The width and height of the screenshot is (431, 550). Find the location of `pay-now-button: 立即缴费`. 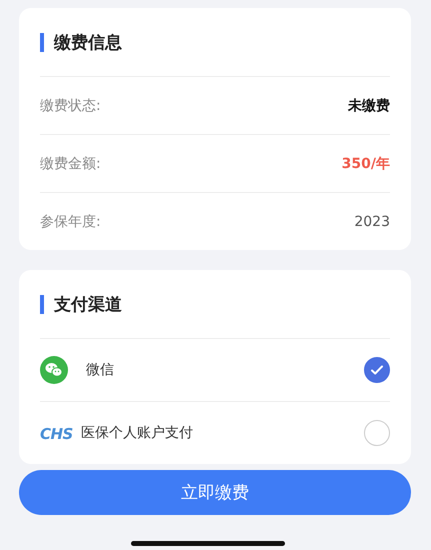

pay-now-button: 立即缴费 is located at coordinates (215, 492).